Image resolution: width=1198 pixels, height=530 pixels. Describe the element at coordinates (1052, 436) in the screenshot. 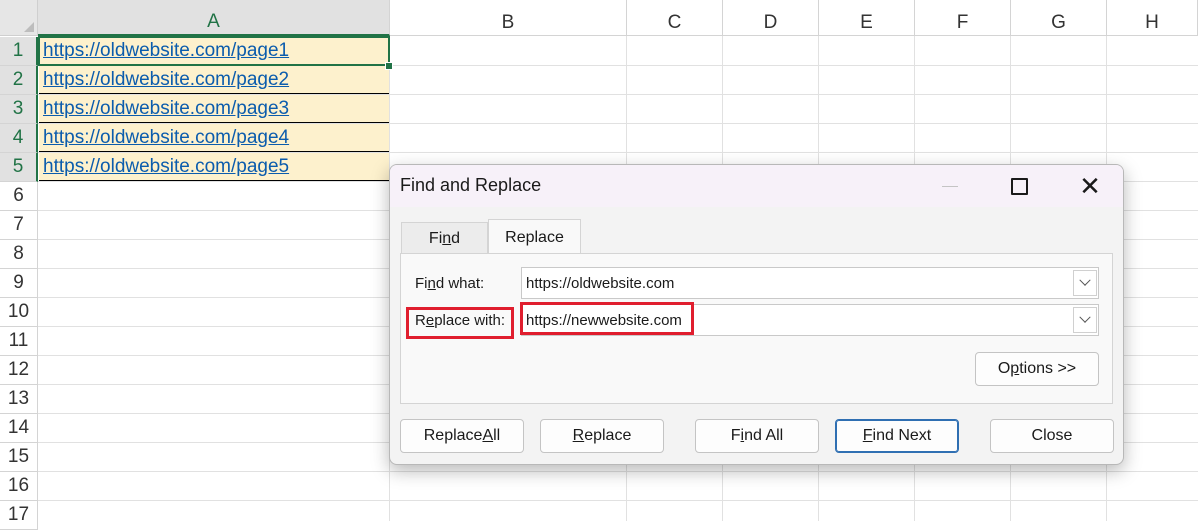

I see `close-button: Close` at that location.